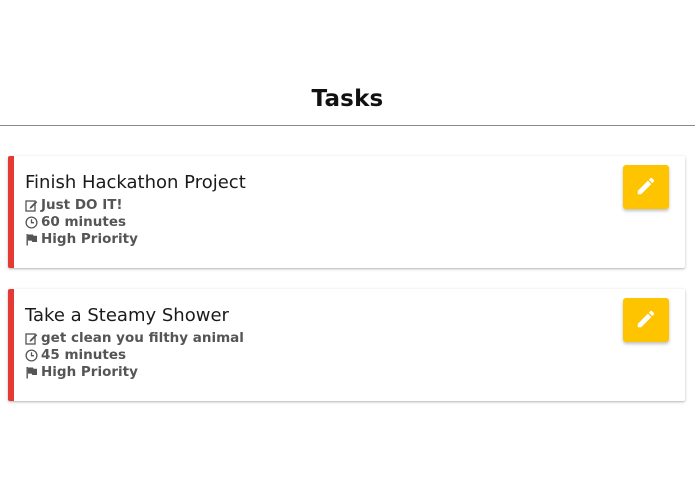 This screenshot has width=695, height=494. What do you see at coordinates (347, 99) in the screenshot?
I see `page-title: Tasks` at bounding box center [347, 99].